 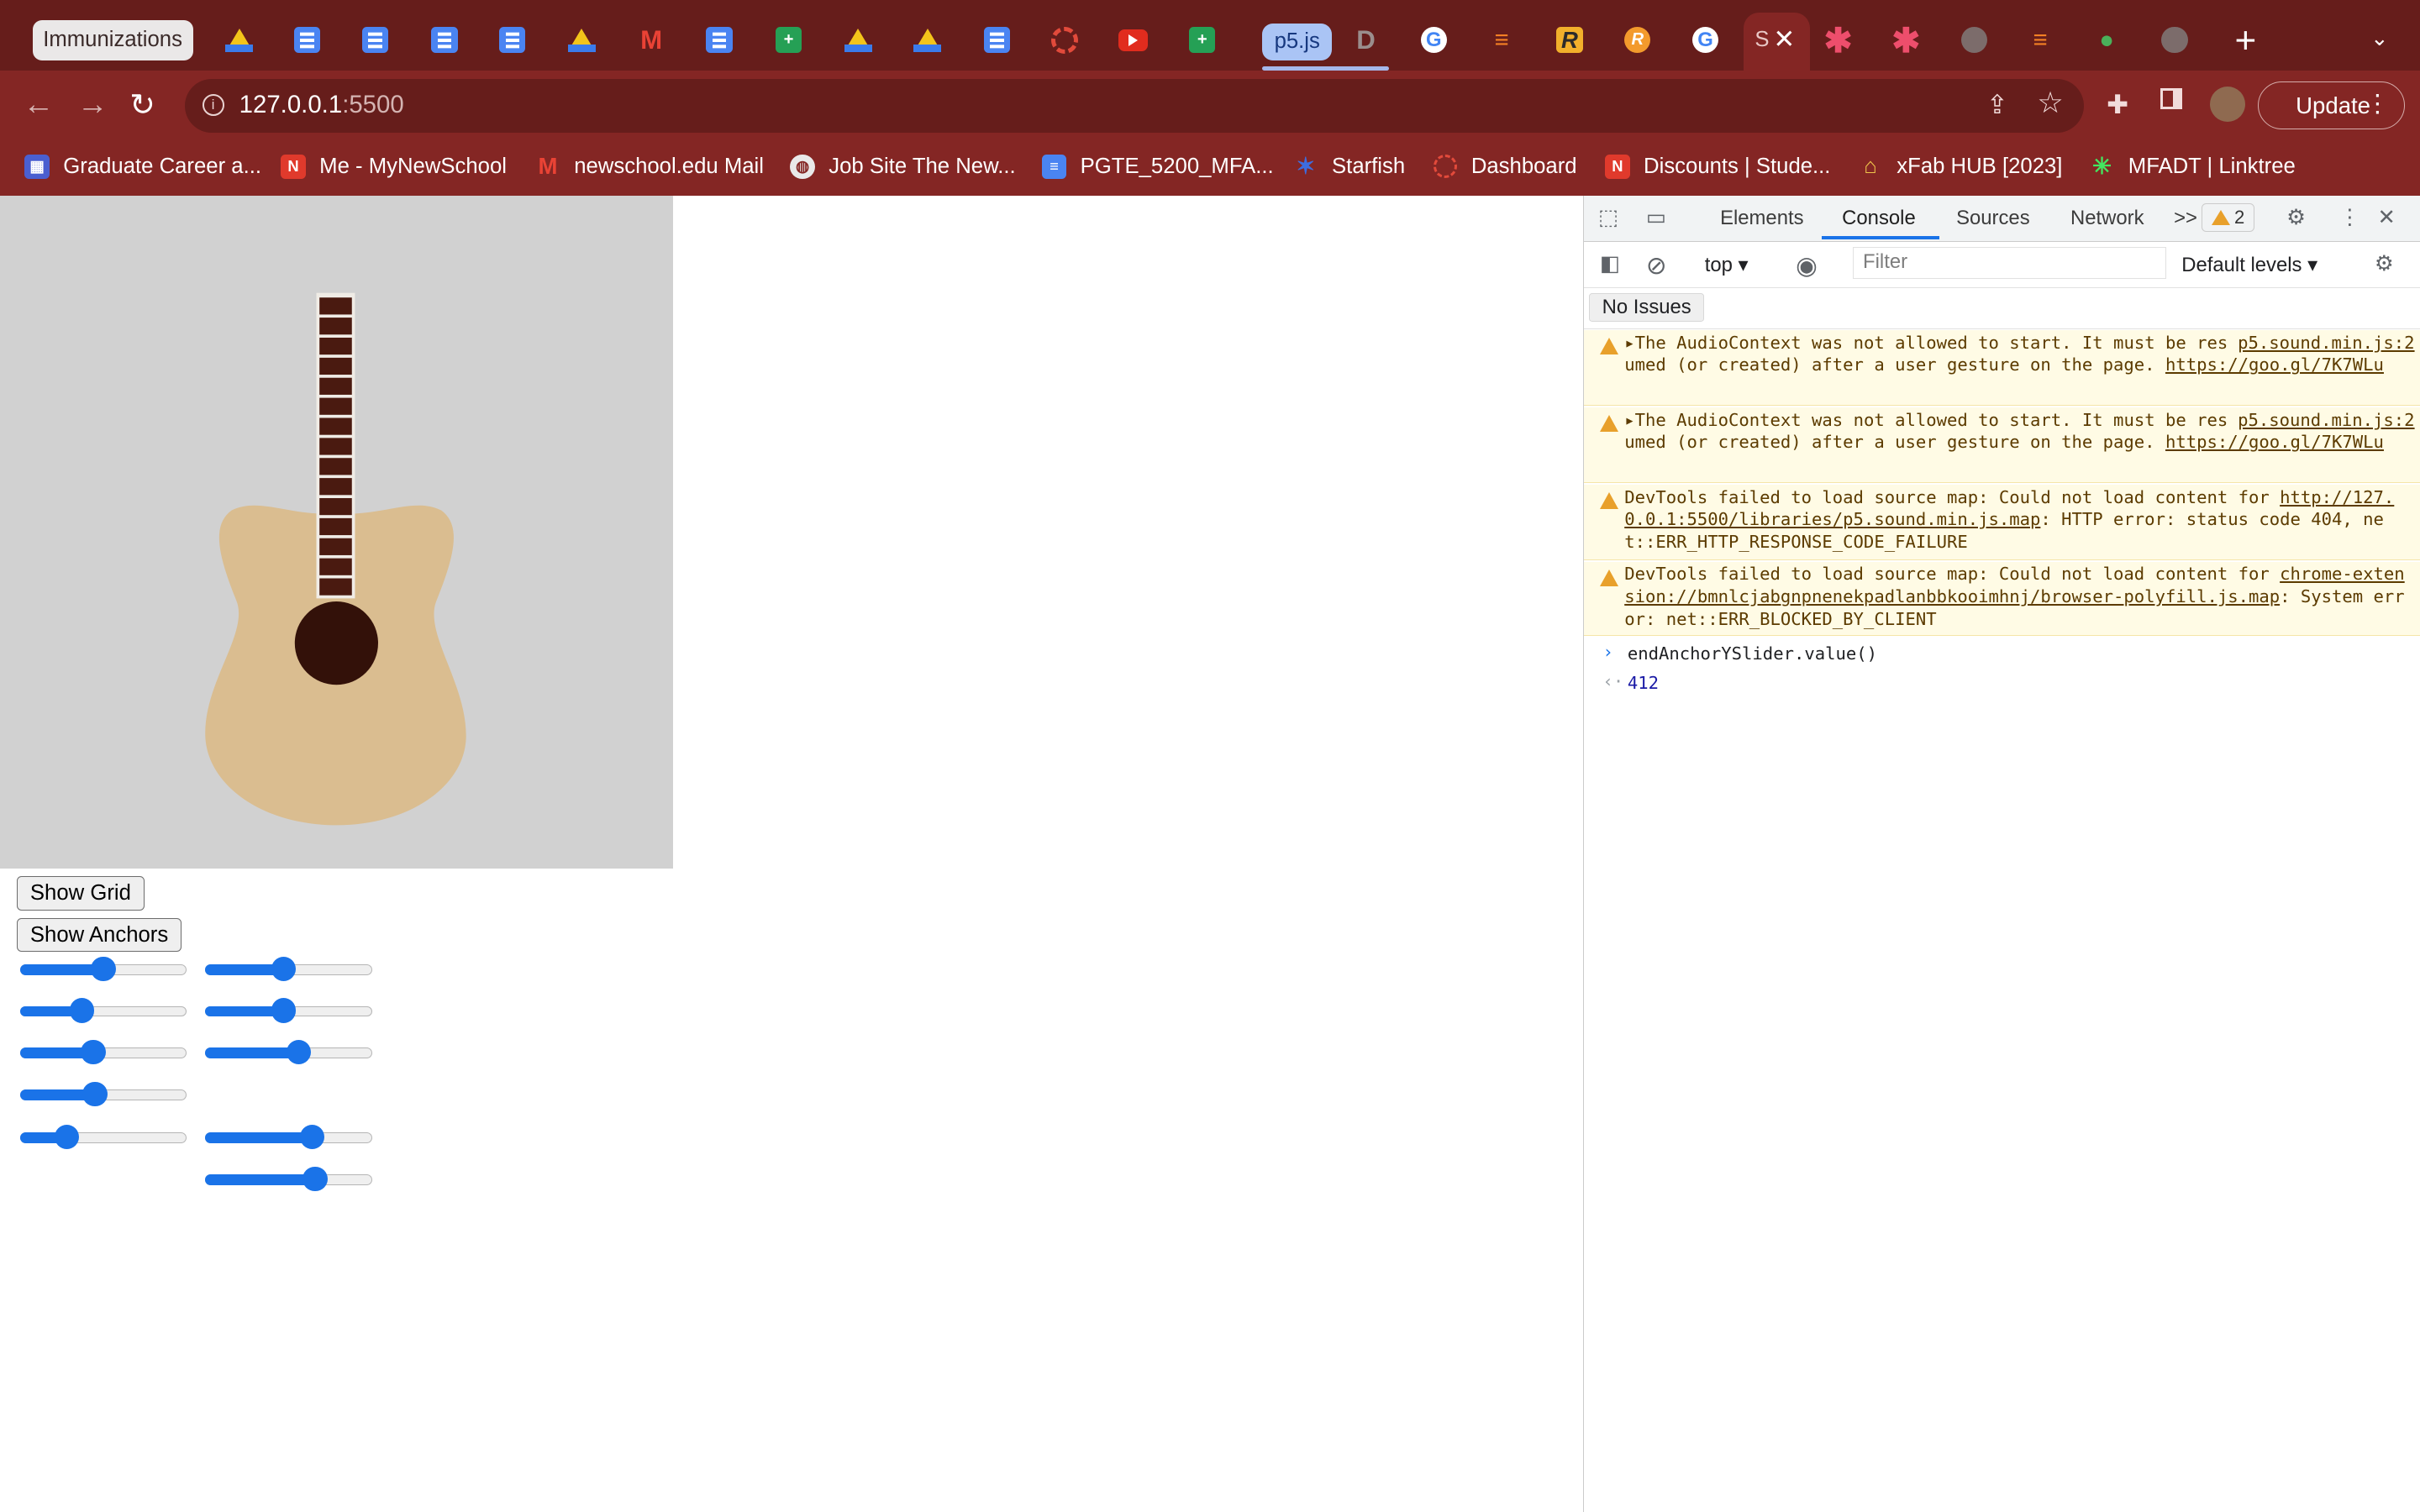 What do you see at coordinates (81, 893) in the screenshot?
I see `show-grid-button: Show Grid` at bounding box center [81, 893].